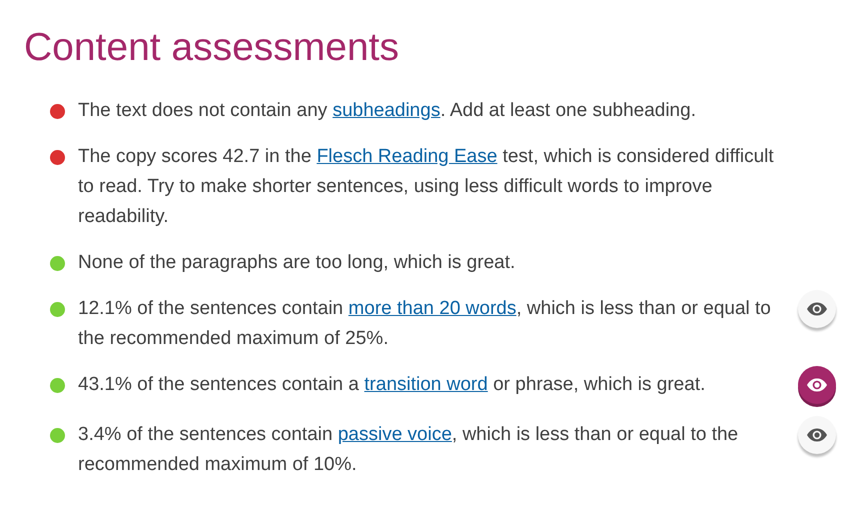 The image size is (866, 508). I want to click on assessment-text: 12.1% of the sentences contain more than 20 words, which is less than or equal to the recommended maximum of 25%., so click(425, 324).